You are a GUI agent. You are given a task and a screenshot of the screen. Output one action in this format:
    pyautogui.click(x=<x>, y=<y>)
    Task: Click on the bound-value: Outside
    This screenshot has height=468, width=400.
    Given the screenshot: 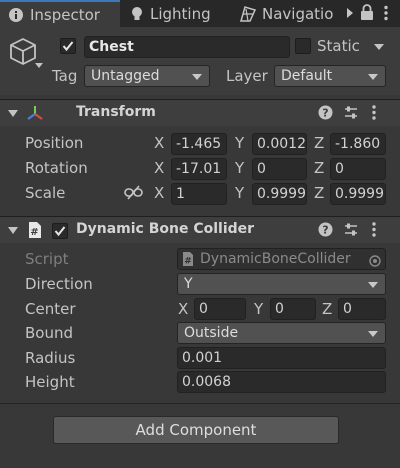 What is the action you would take?
    pyautogui.click(x=211, y=333)
    